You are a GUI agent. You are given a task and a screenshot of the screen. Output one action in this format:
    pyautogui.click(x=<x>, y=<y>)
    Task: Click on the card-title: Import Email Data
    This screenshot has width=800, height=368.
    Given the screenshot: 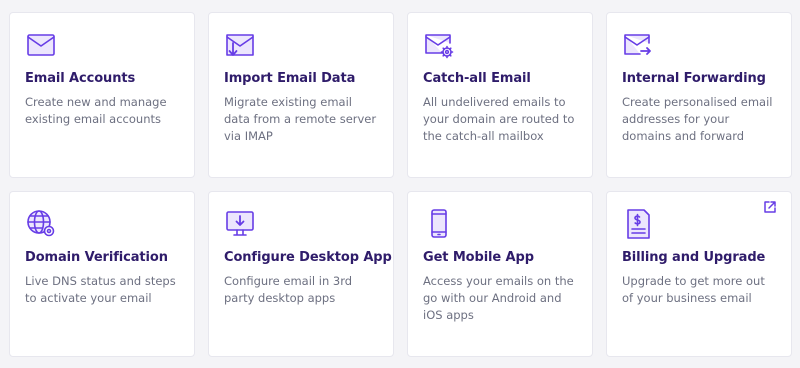 What is the action you would take?
    pyautogui.click(x=290, y=78)
    